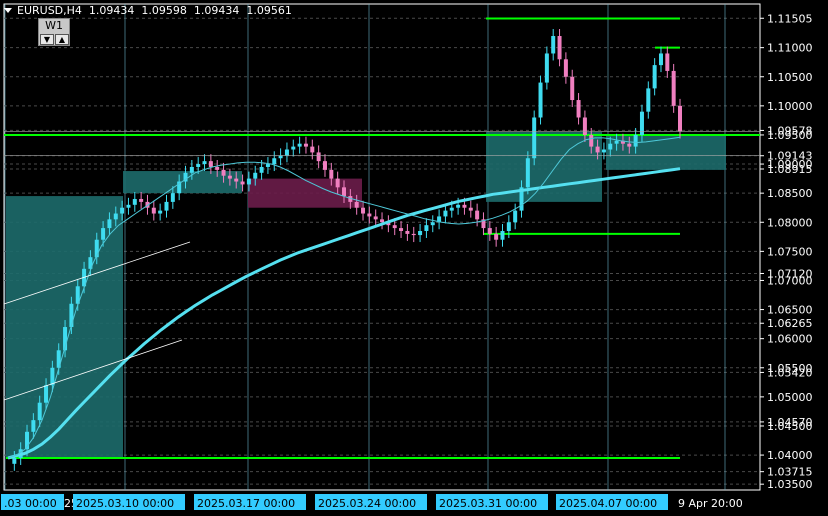 The width and height of the screenshot is (828, 516). I want to click on price-axis-label: 1.08500, so click(790, 193).